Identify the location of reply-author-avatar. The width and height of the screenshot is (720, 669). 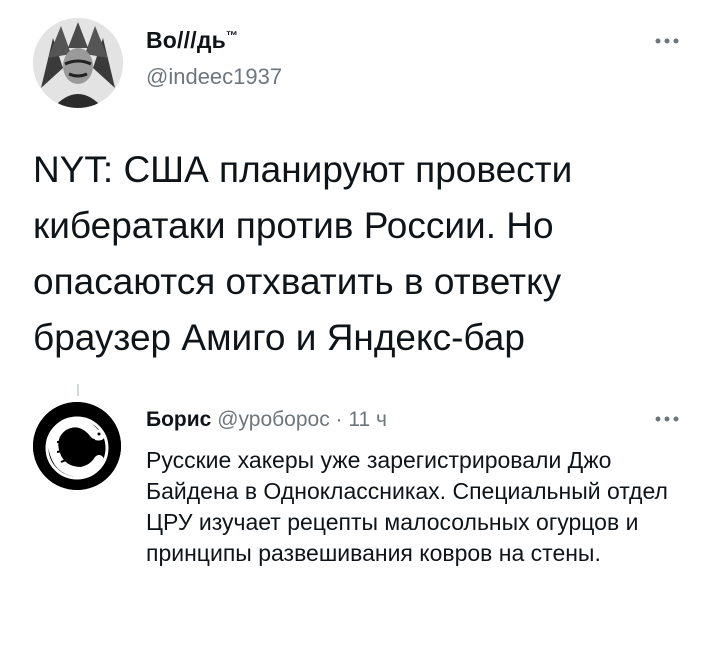
(77, 446).